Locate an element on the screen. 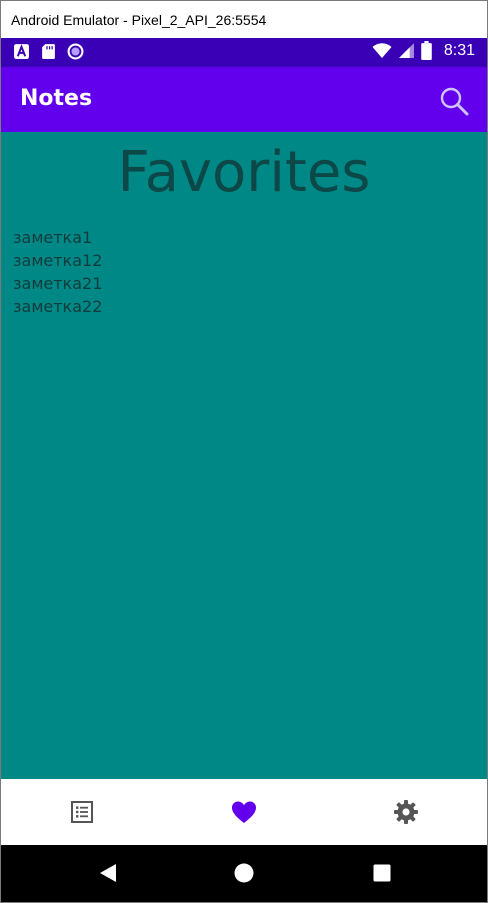 The height and width of the screenshot is (903, 488). list-item: заметка1 is located at coordinates (57, 237).